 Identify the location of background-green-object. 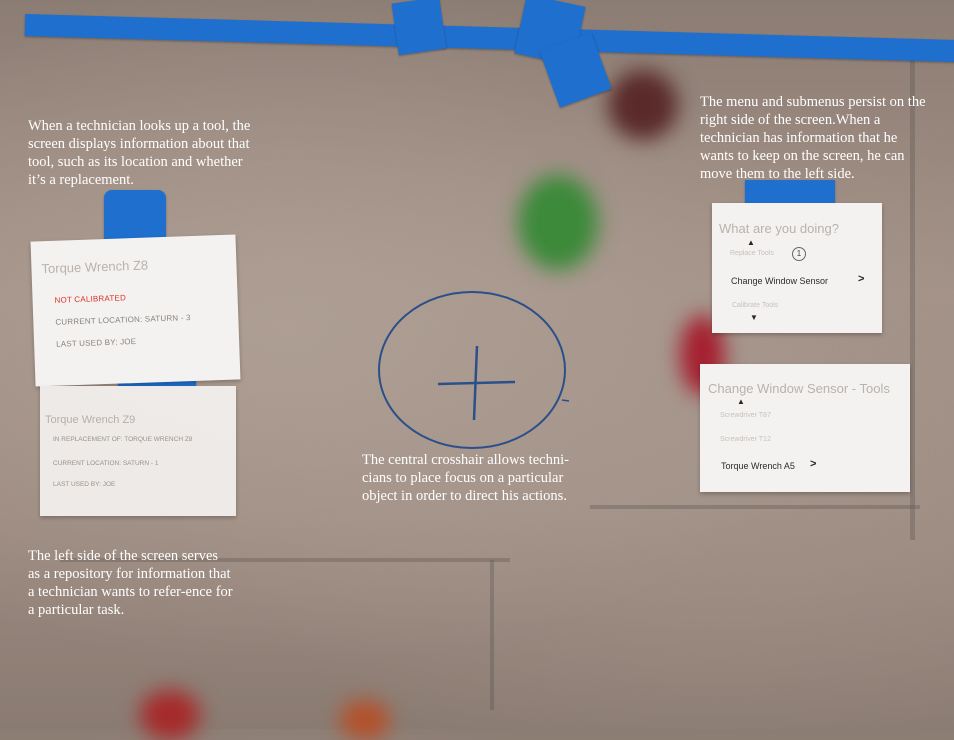
(558, 222).